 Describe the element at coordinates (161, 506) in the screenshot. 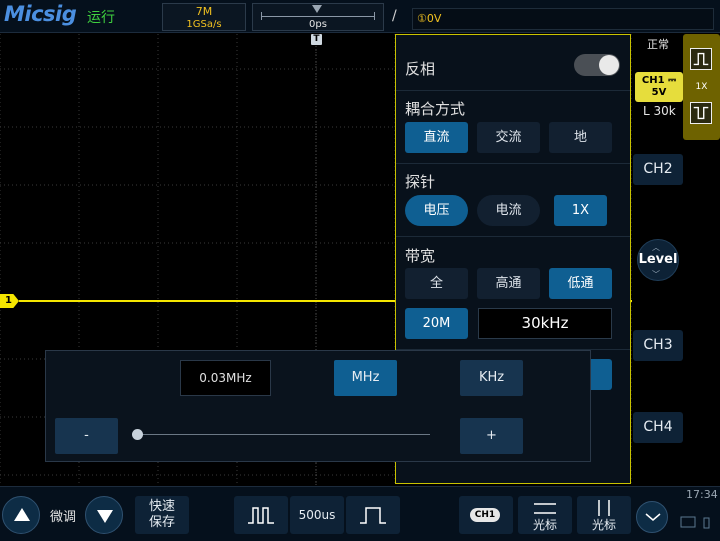

I see `quick-save-line1: 快速` at that location.